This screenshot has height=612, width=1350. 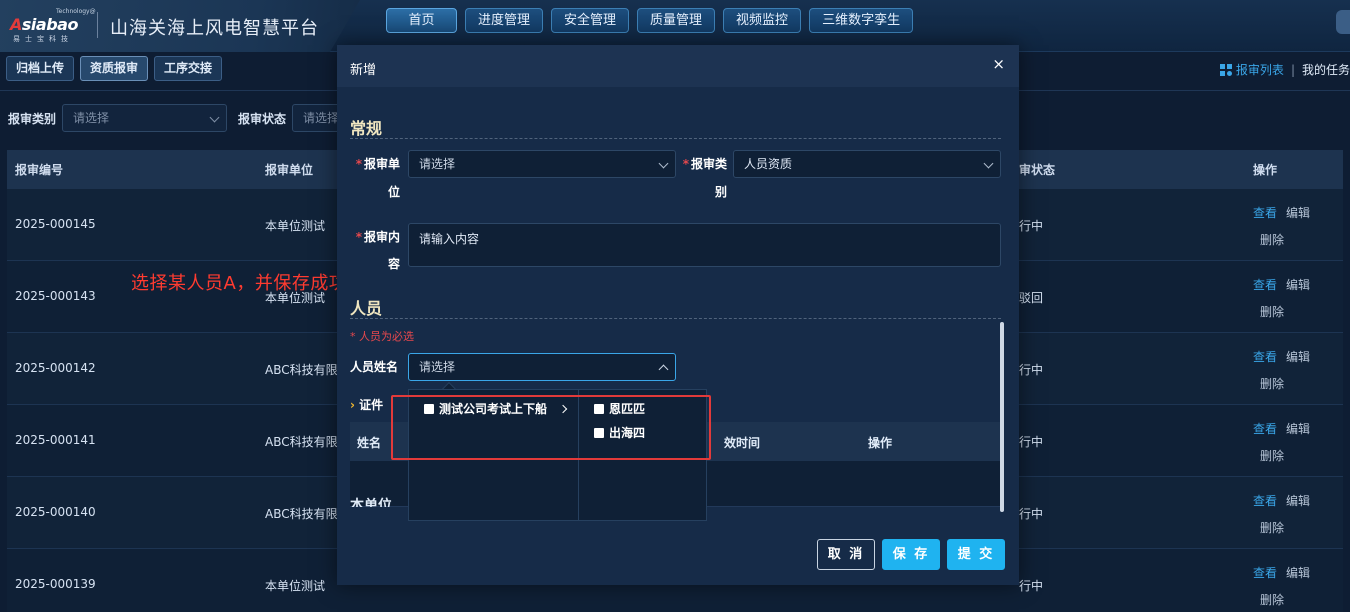 What do you see at coordinates (998, 64) in the screenshot?
I see `close-icon: ×` at bounding box center [998, 64].